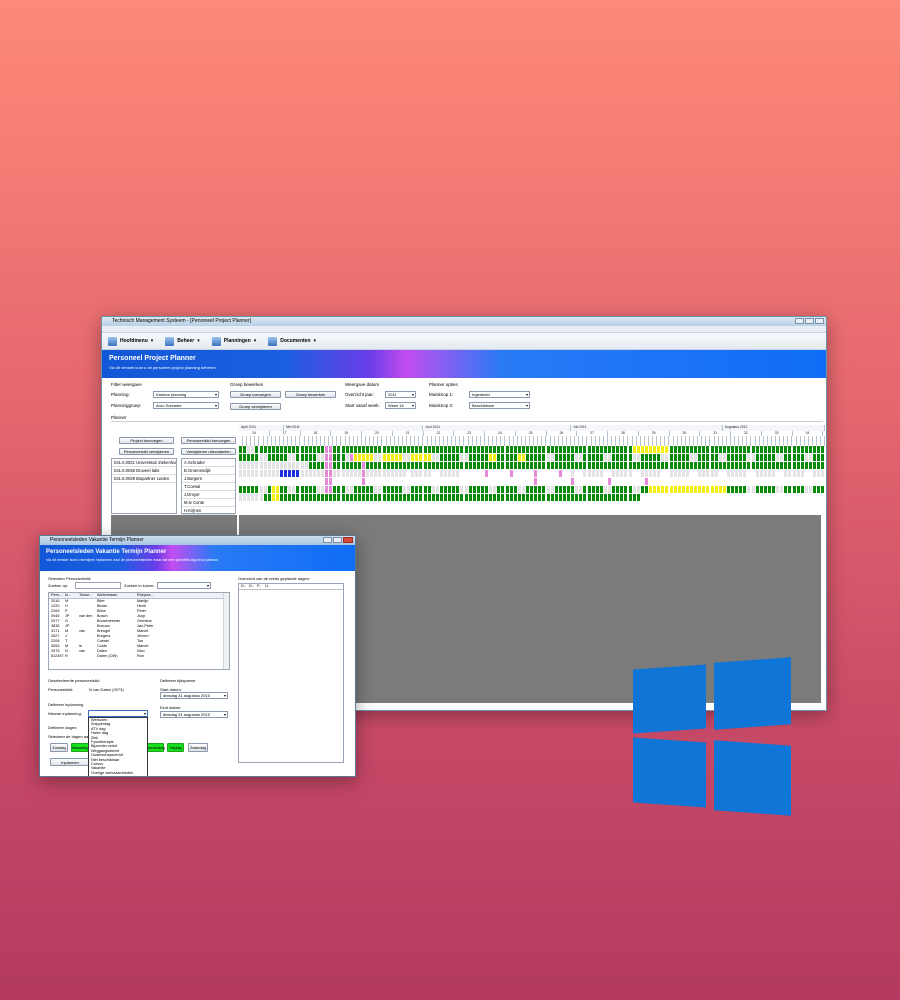  What do you see at coordinates (186, 394) in the screenshot?
I see `planning-select: Kantoor planning` at bounding box center [186, 394].